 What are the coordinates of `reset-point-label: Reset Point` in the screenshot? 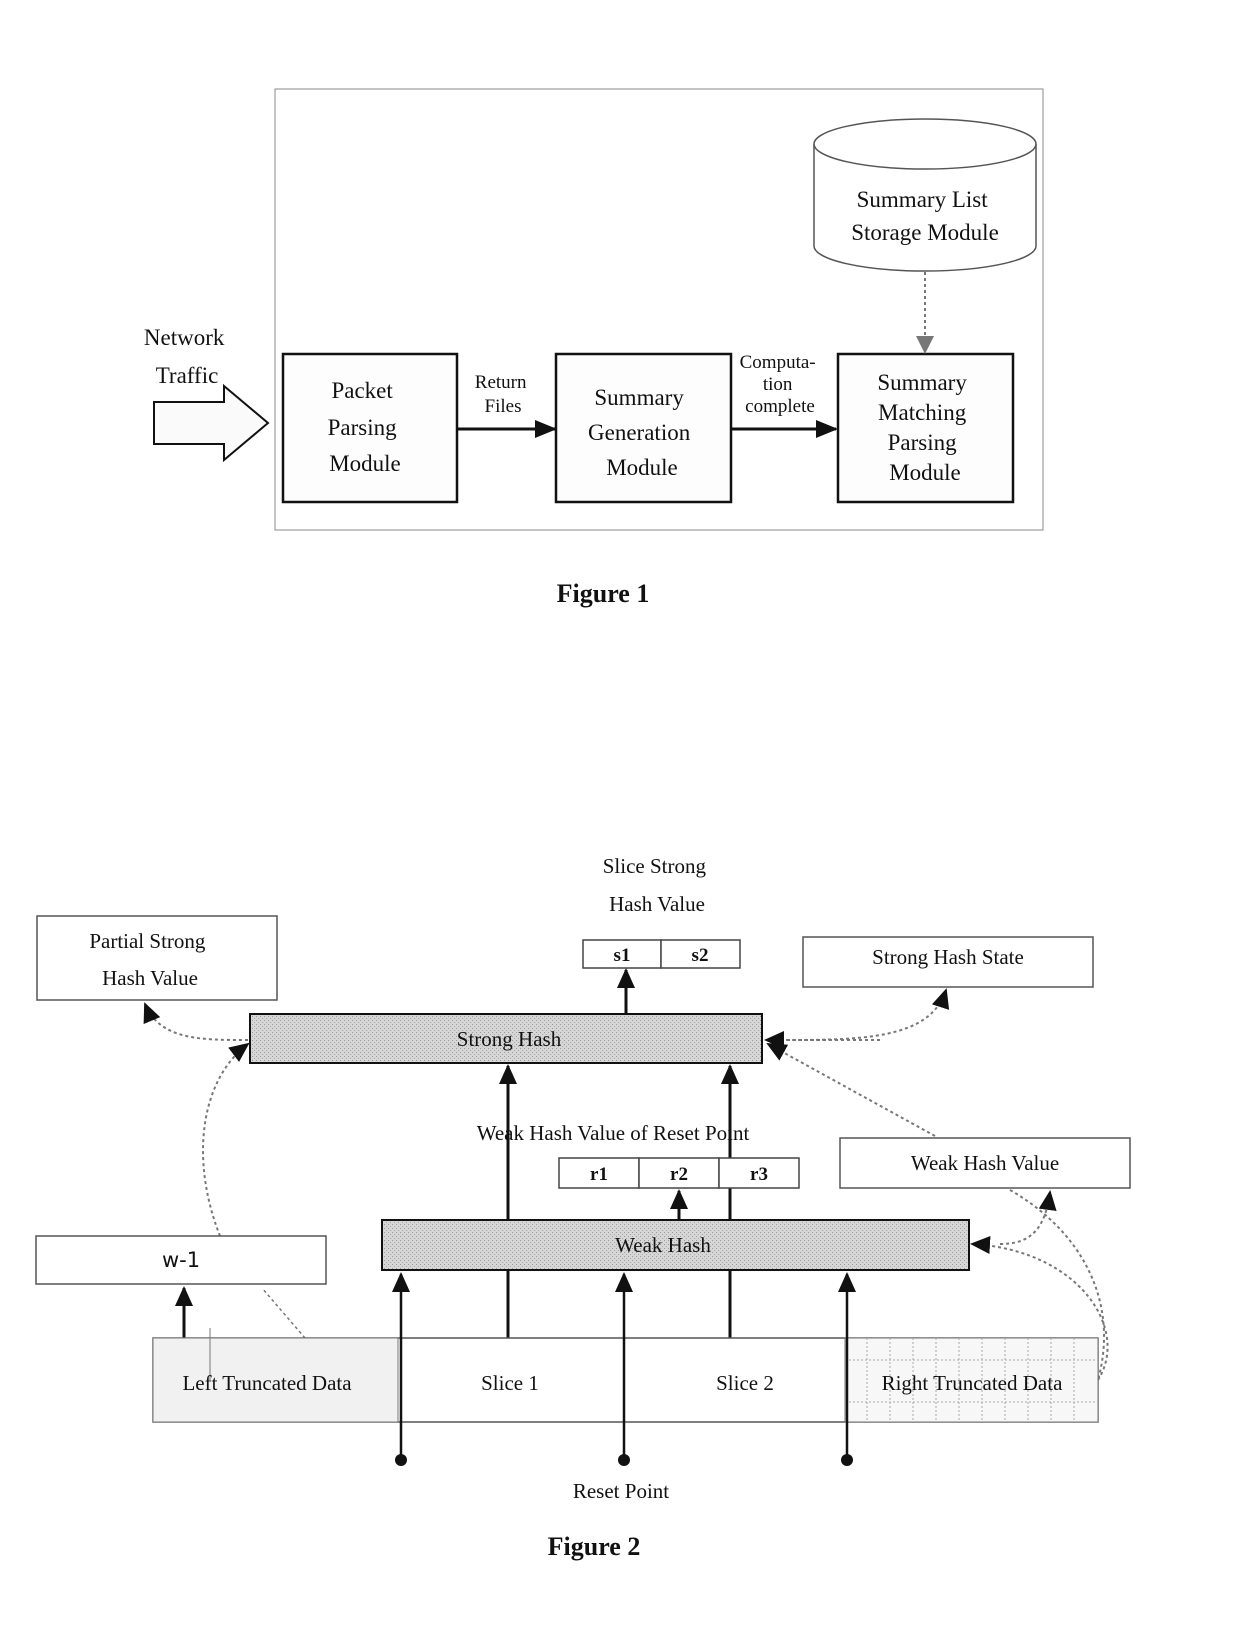 It's located at (621, 1491).